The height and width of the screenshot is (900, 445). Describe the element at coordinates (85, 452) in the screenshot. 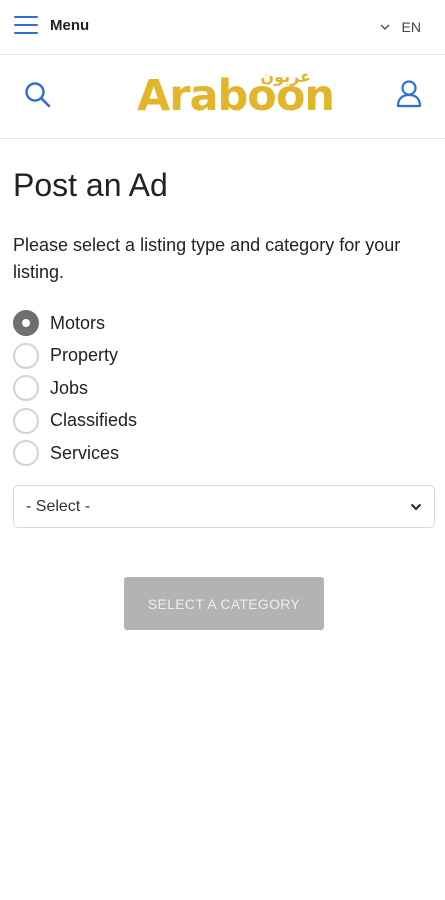

I see `radio-label: Services` at that location.